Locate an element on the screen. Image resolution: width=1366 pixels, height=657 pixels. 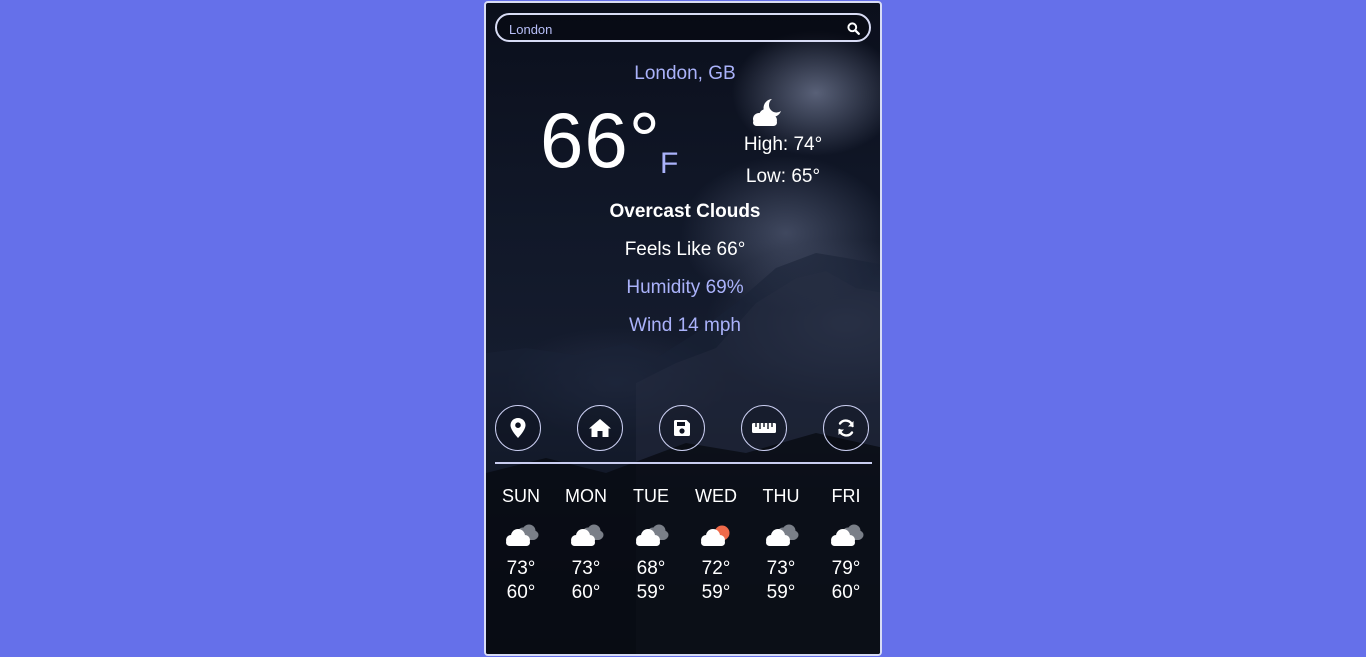
search-button is located at coordinates (853, 28).